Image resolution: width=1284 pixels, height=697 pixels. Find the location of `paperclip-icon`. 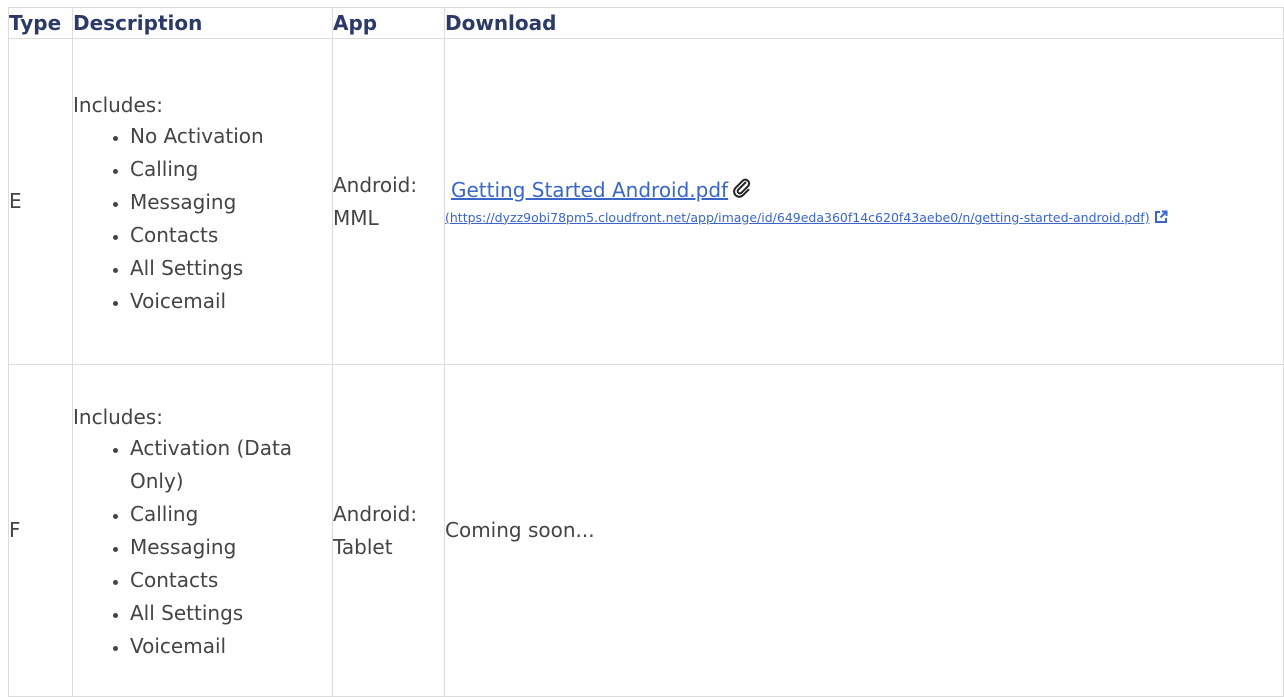

paperclip-icon is located at coordinates (742, 191).